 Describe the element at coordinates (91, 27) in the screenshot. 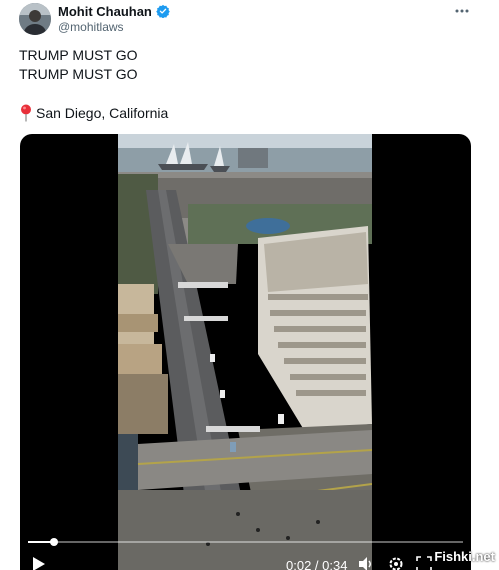

I see `author-handle: @mohitlaws` at that location.